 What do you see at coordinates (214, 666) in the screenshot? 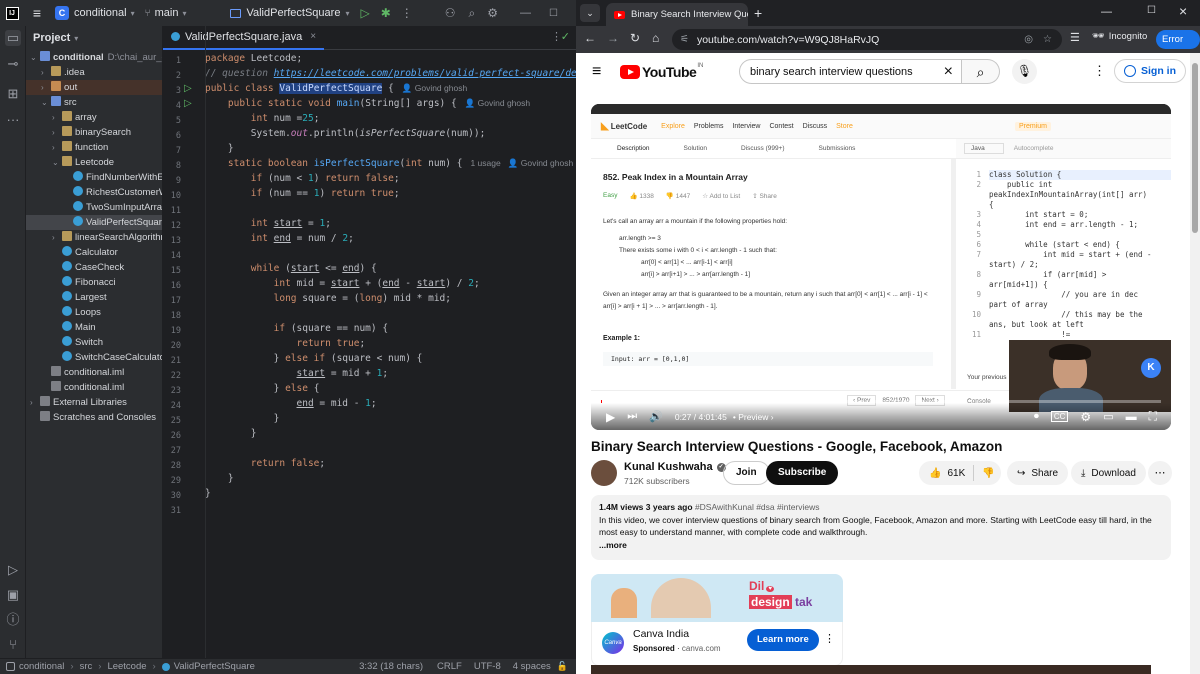
I see `status-crumb-class: ValidPerfectSquare` at bounding box center [214, 666].